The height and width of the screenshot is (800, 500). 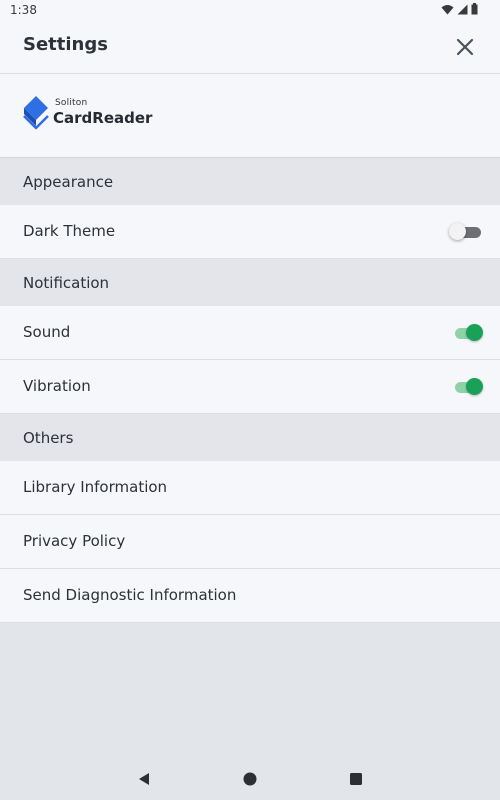 I want to click on setting-label: Library Information, so click(x=95, y=487).